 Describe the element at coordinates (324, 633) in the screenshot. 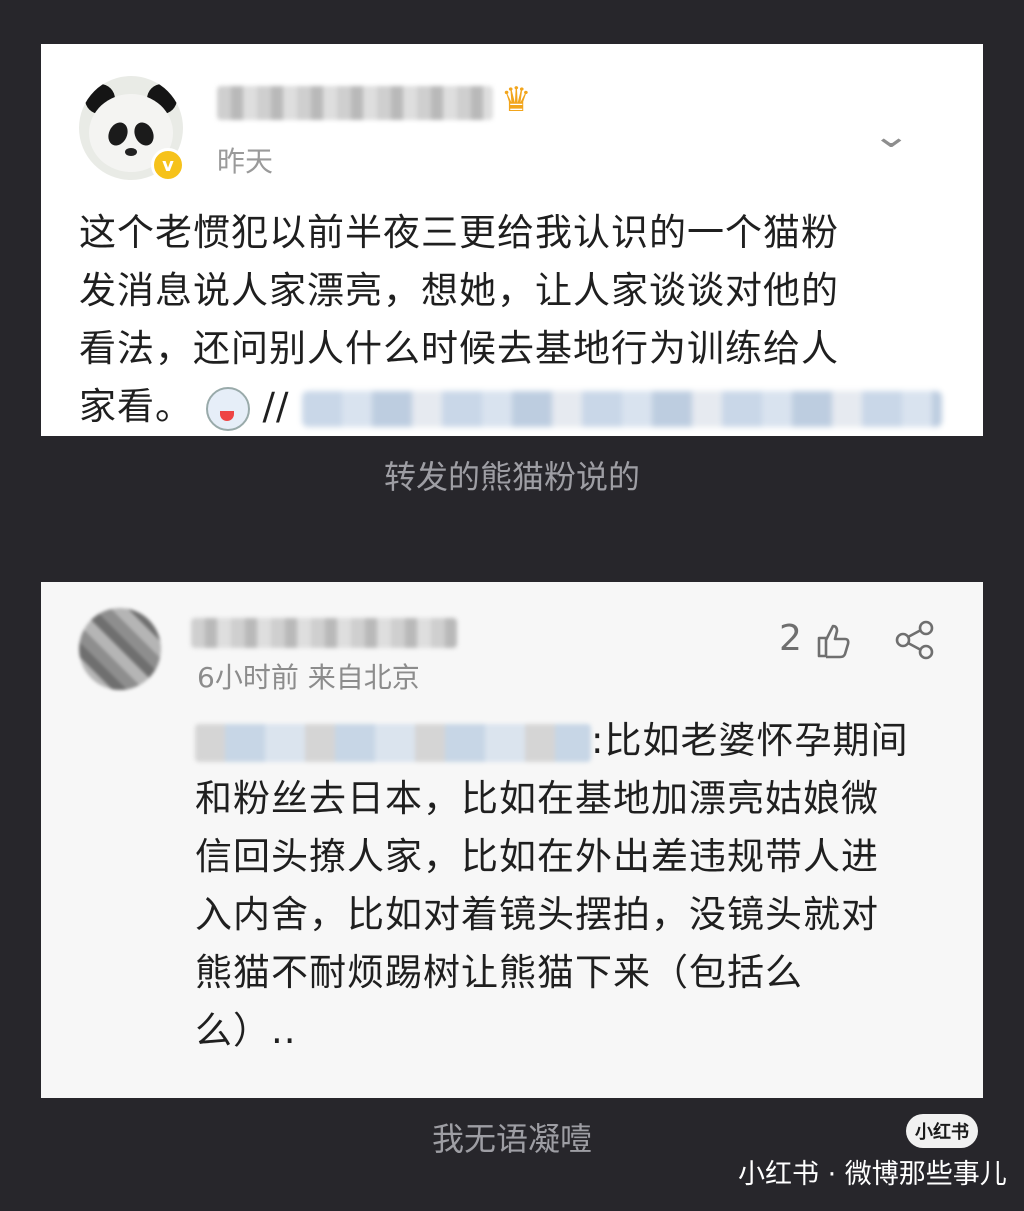

I see `blurred-commenter-name` at that location.